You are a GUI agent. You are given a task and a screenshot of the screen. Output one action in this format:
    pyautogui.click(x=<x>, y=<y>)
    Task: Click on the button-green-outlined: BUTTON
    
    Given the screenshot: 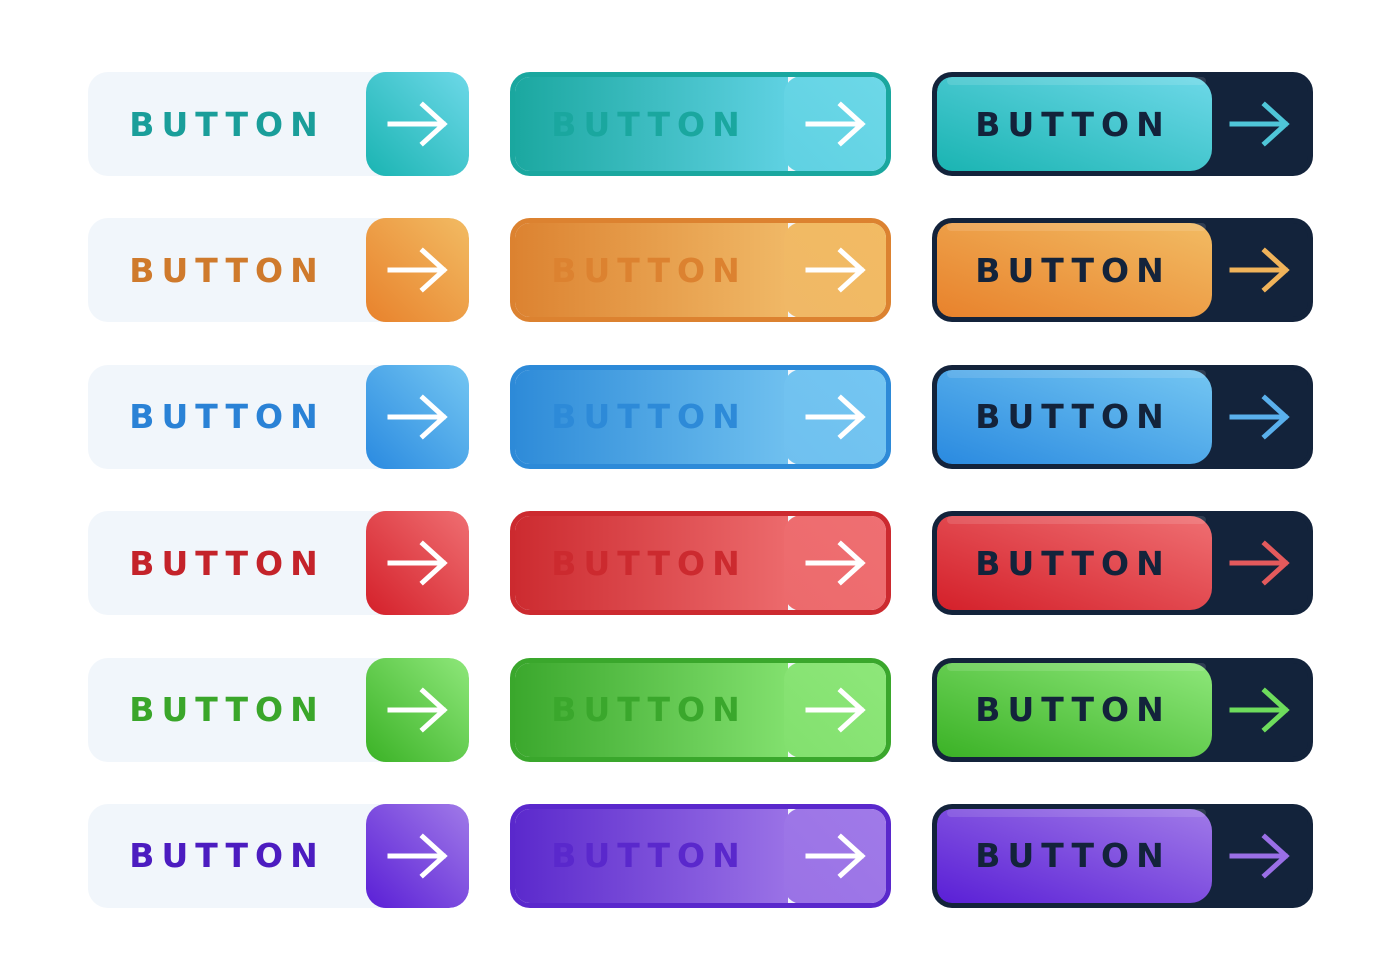 What is the action you would take?
    pyautogui.click(x=700, y=709)
    